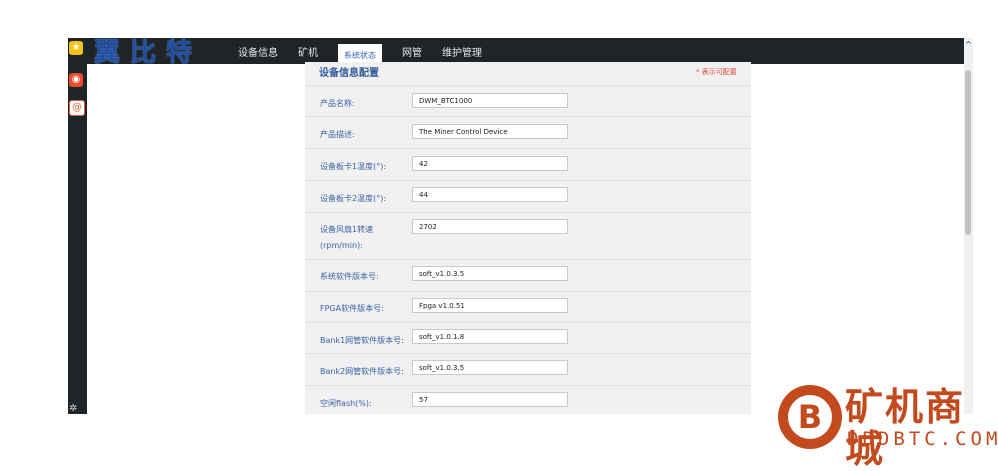 This screenshot has height=471, width=998. Describe the element at coordinates (347, 229) in the screenshot. I see `field-label: 设备风扇1转速` at that location.